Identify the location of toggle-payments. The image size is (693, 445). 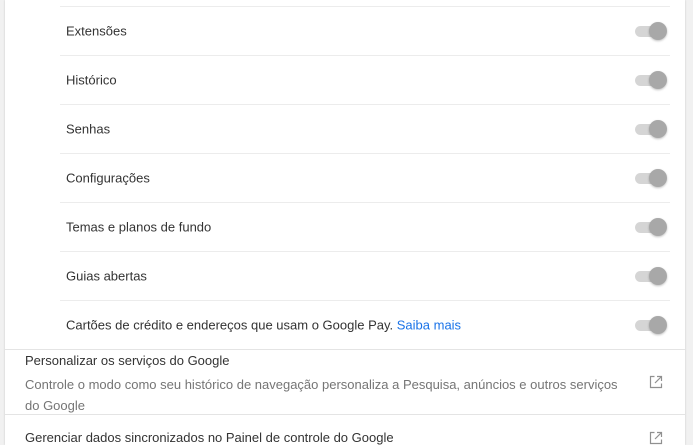
(651, 324).